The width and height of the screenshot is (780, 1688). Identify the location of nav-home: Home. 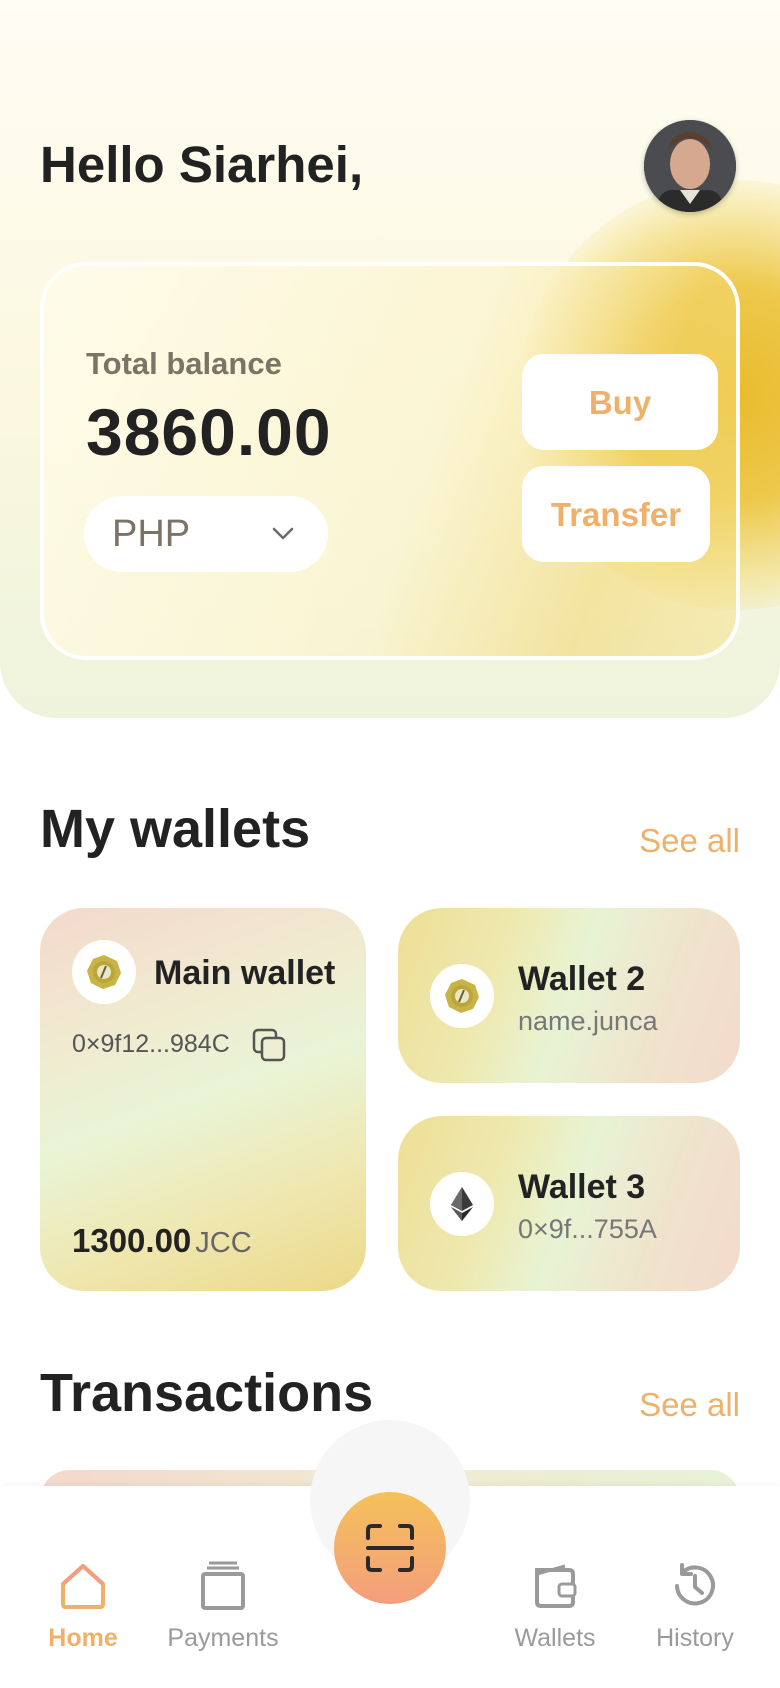
(83, 1606).